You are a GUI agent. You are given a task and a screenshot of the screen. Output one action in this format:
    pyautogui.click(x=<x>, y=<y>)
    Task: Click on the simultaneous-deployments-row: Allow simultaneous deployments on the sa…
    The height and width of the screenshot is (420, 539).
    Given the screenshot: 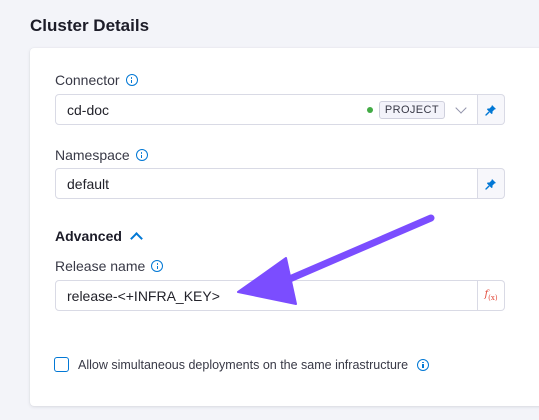 What is the action you would take?
    pyautogui.click(x=242, y=364)
    